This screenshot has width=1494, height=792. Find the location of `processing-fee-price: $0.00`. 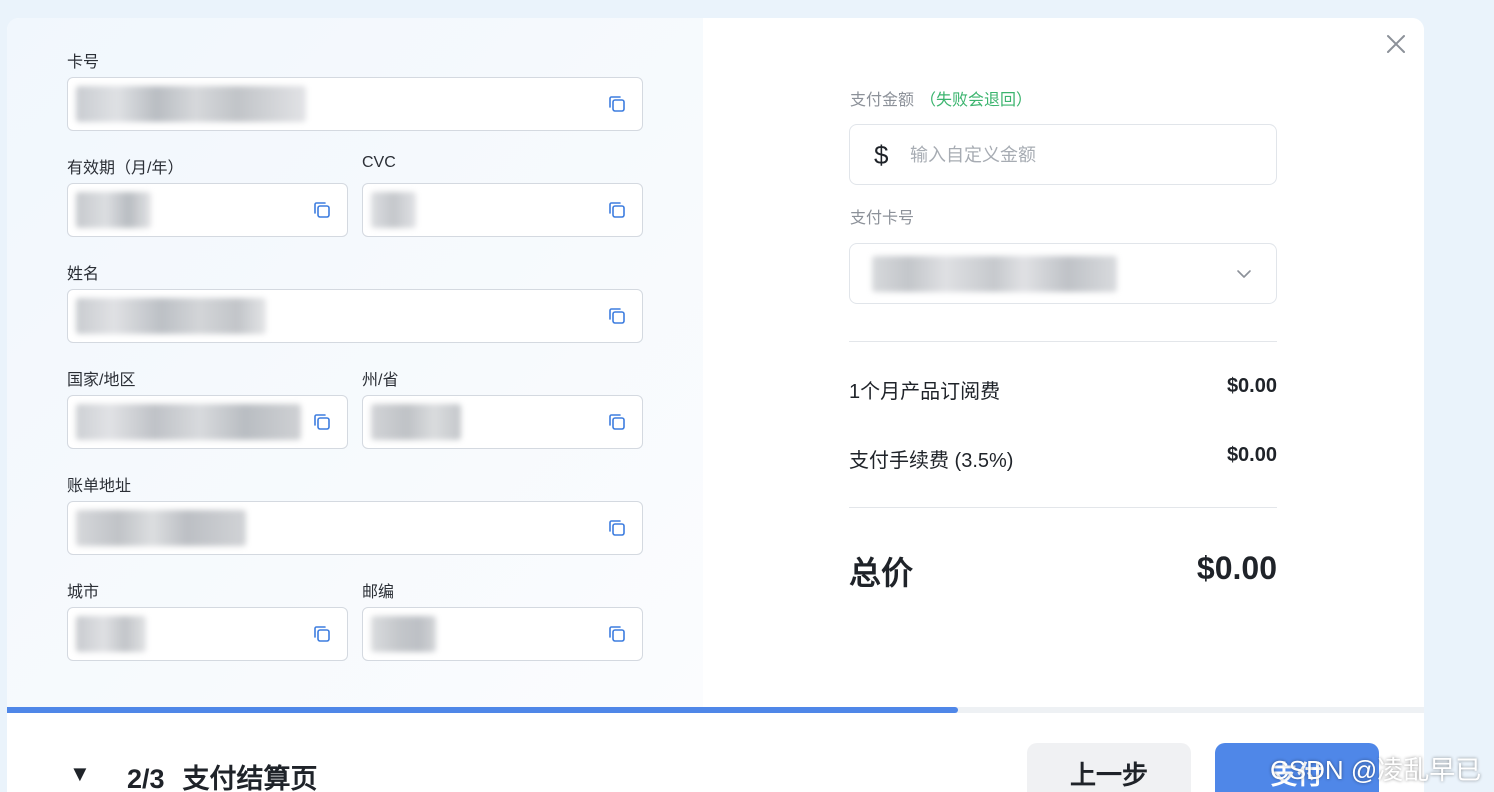

processing-fee-price: $0.00 is located at coordinates (1251, 455).